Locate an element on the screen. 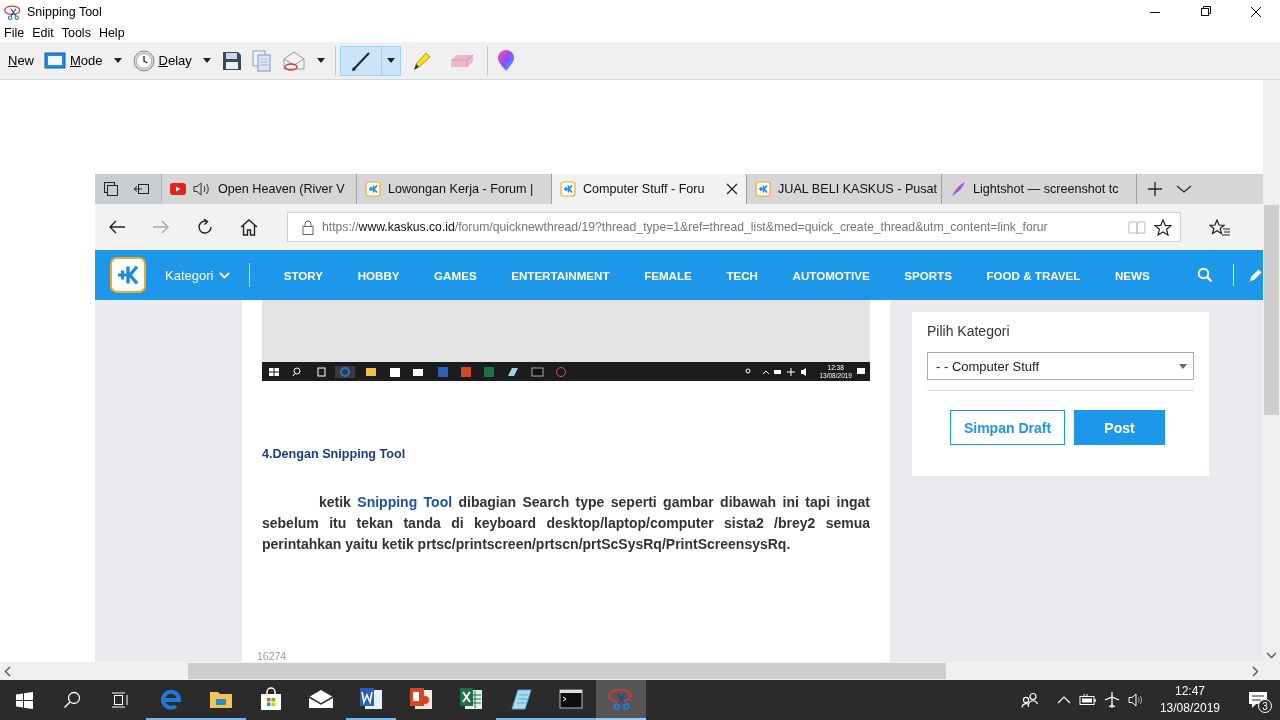  kaskus-logo-icon is located at coordinates (128, 275).